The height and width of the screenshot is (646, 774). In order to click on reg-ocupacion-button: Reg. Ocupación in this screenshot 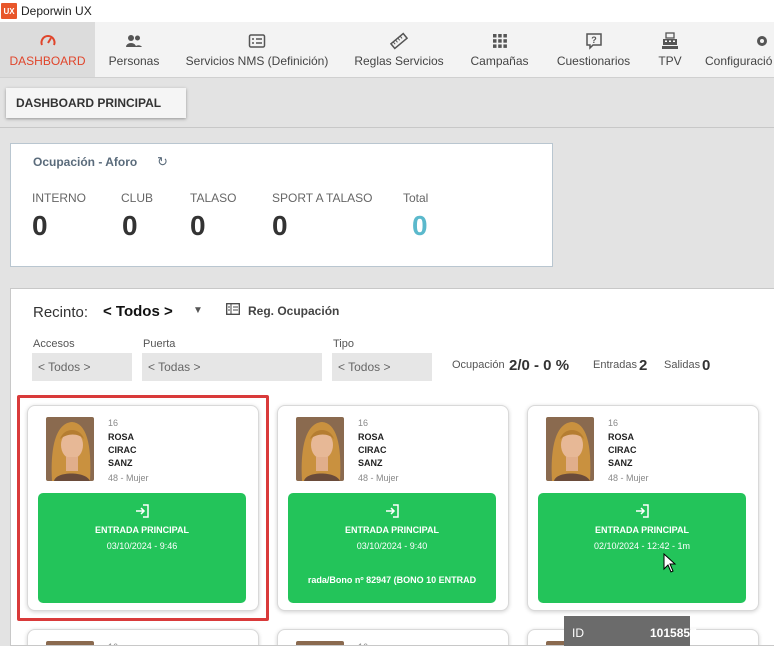, I will do `click(282, 310)`.